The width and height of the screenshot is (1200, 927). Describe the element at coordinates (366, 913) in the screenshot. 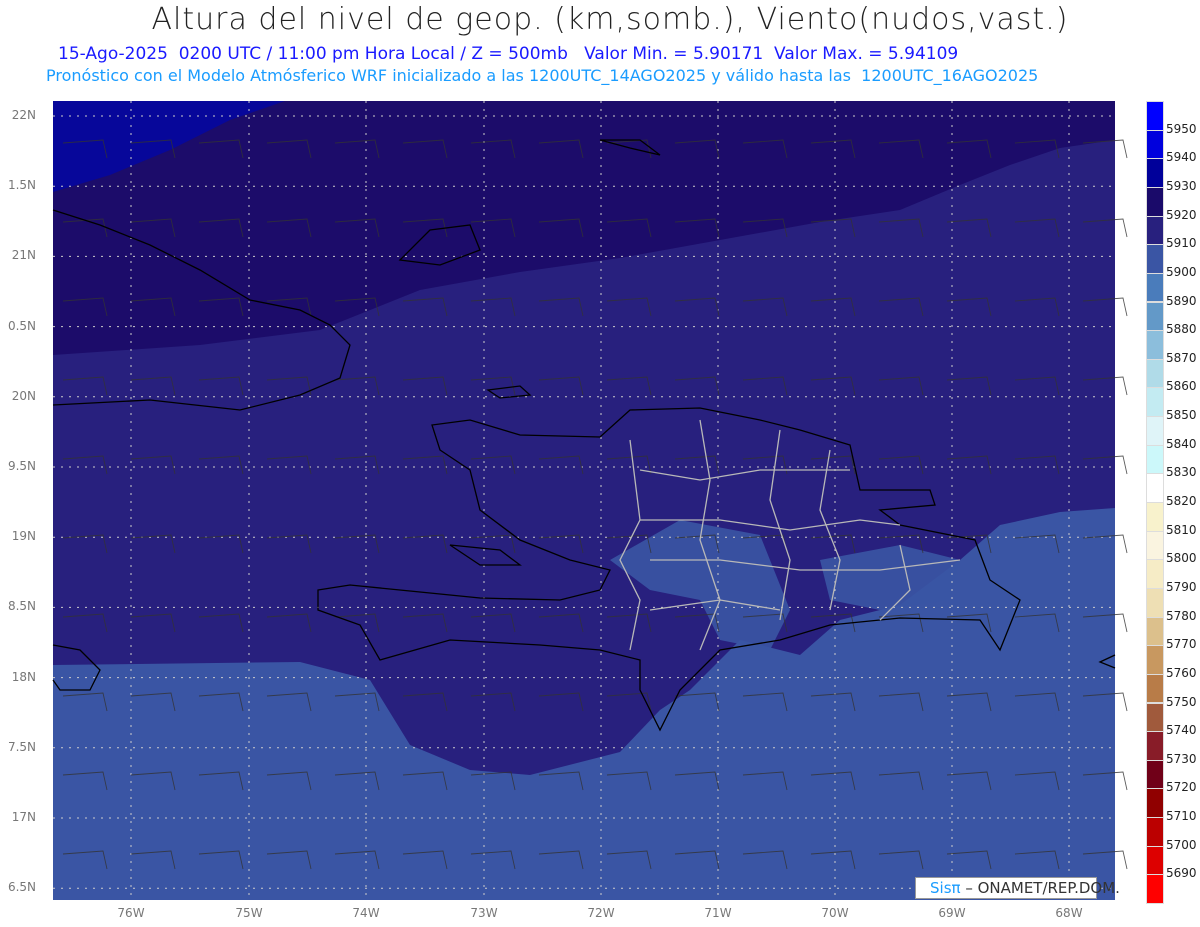

I see `lon-label: 74W` at that location.